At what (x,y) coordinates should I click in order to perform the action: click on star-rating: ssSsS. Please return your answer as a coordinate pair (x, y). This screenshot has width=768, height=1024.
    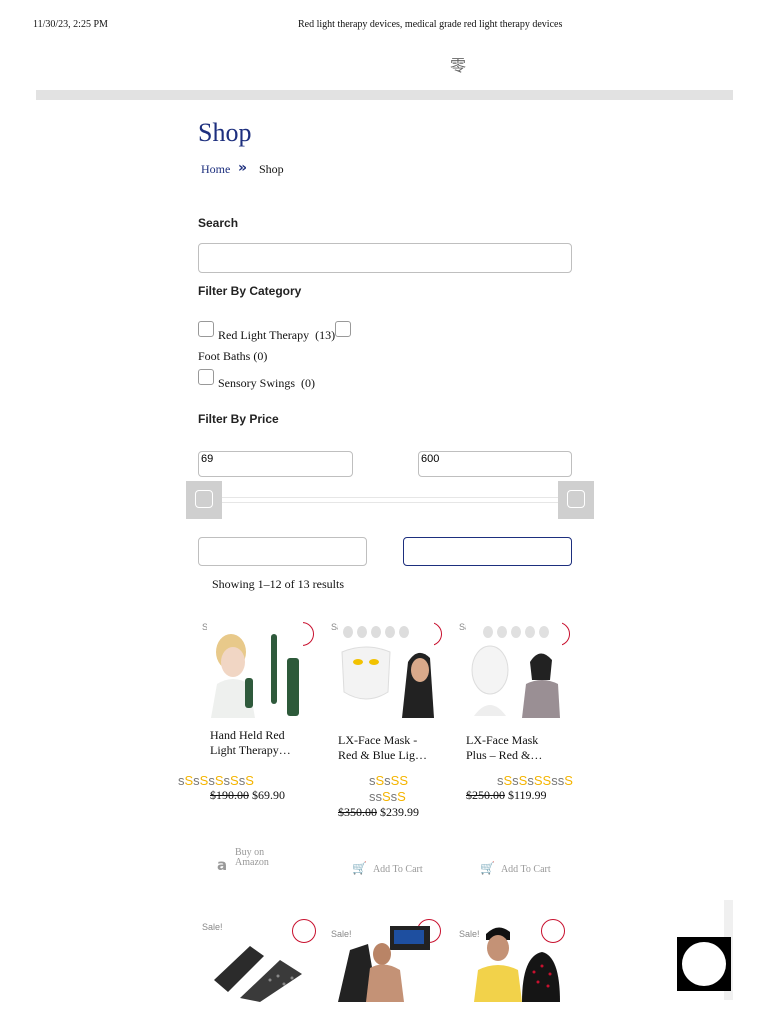
    Looking at the image, I should click on (387, 796).